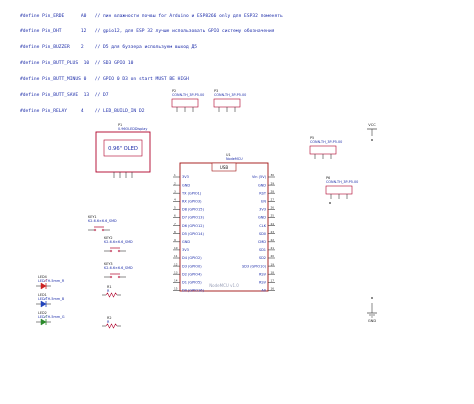 The width and height of the screenshot is (474, 404). What do you see at coordinates (262, 250) in the screenshot?
I see `mcu-pin-label: SD1` at bounding box center [262, 250].